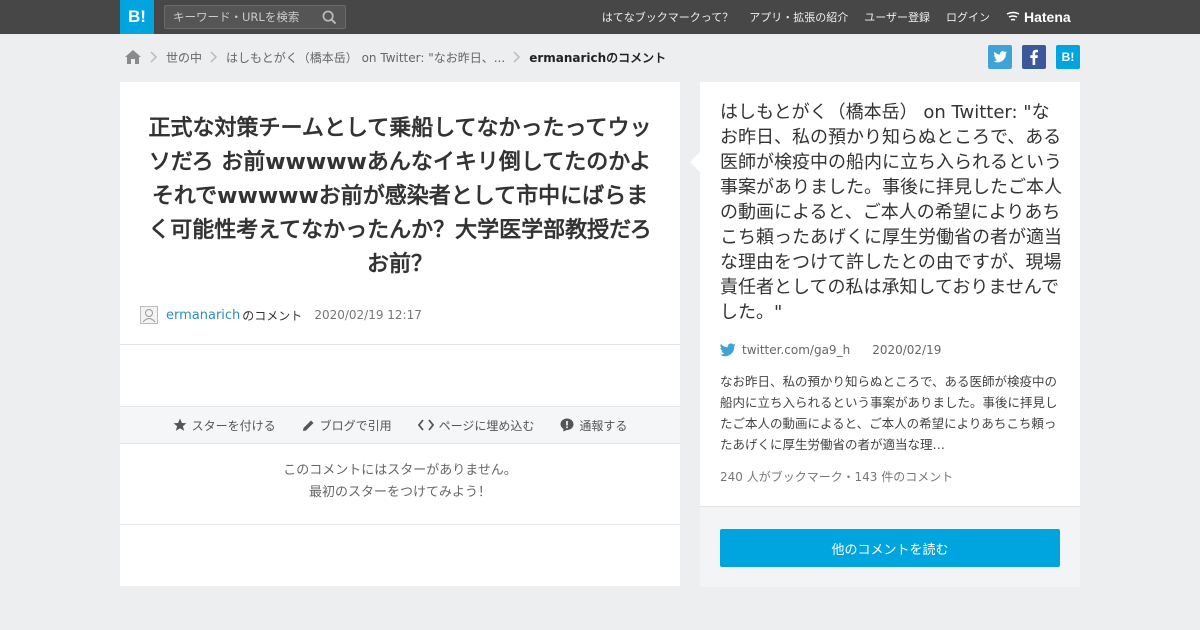  Describe the element at coordinates (368, 315) in the screenshot. I see `comment-date: 2020/02/19 12:17` at that location.